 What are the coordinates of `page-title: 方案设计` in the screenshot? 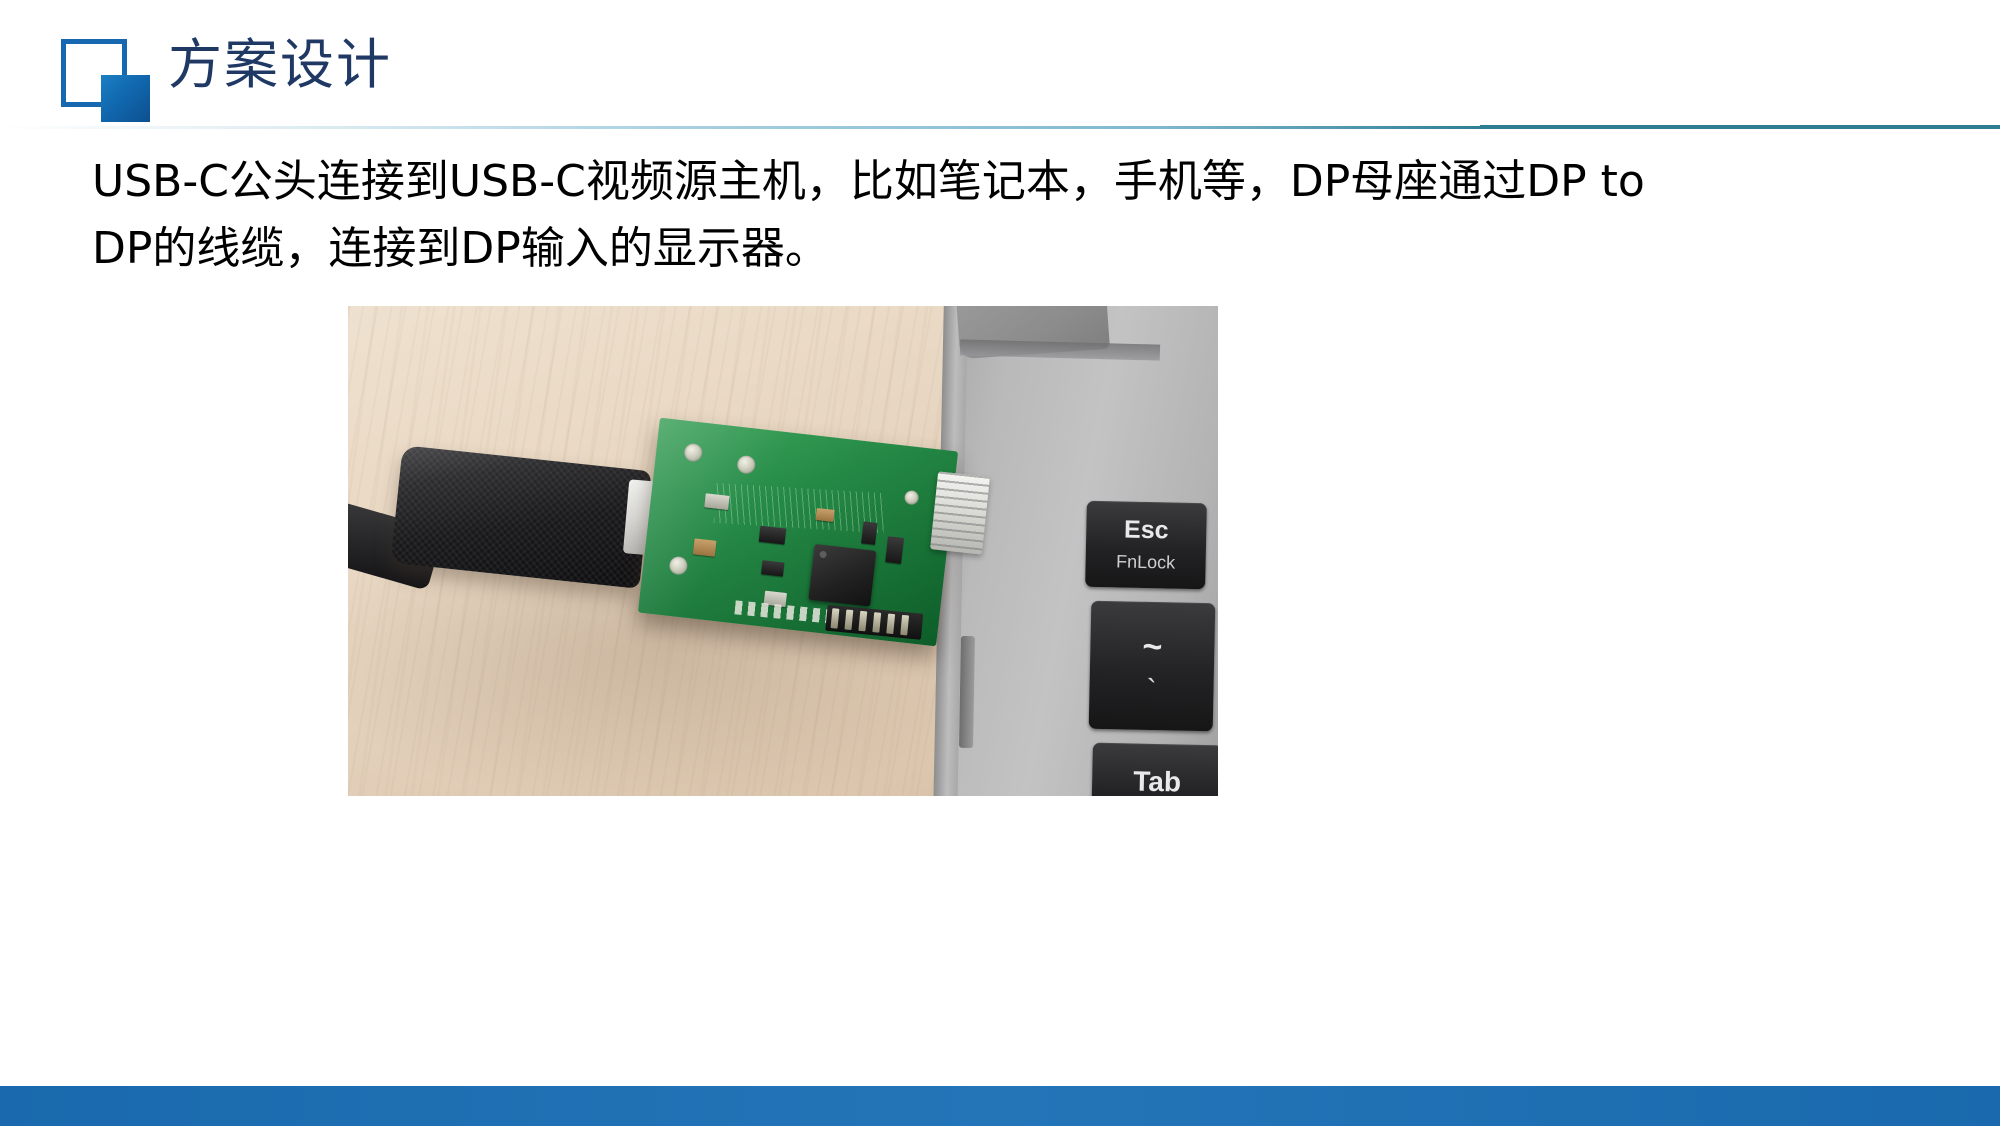 It's located at (280, 64).